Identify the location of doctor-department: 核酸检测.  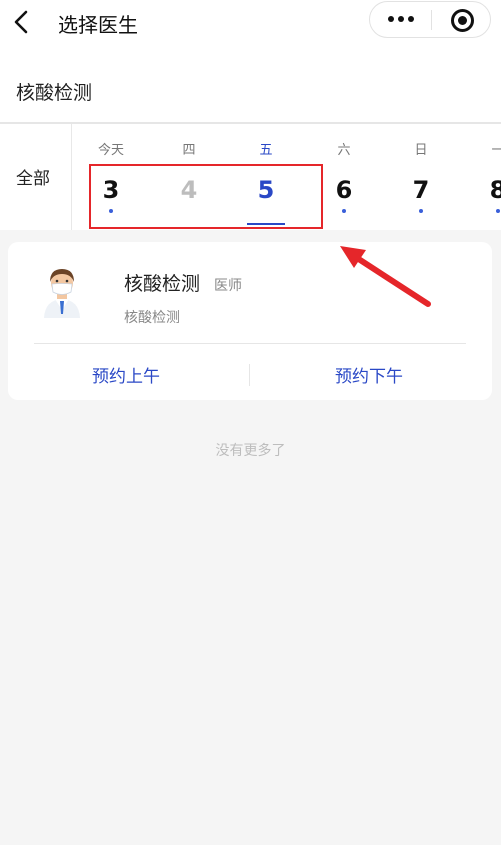
(152, 318).